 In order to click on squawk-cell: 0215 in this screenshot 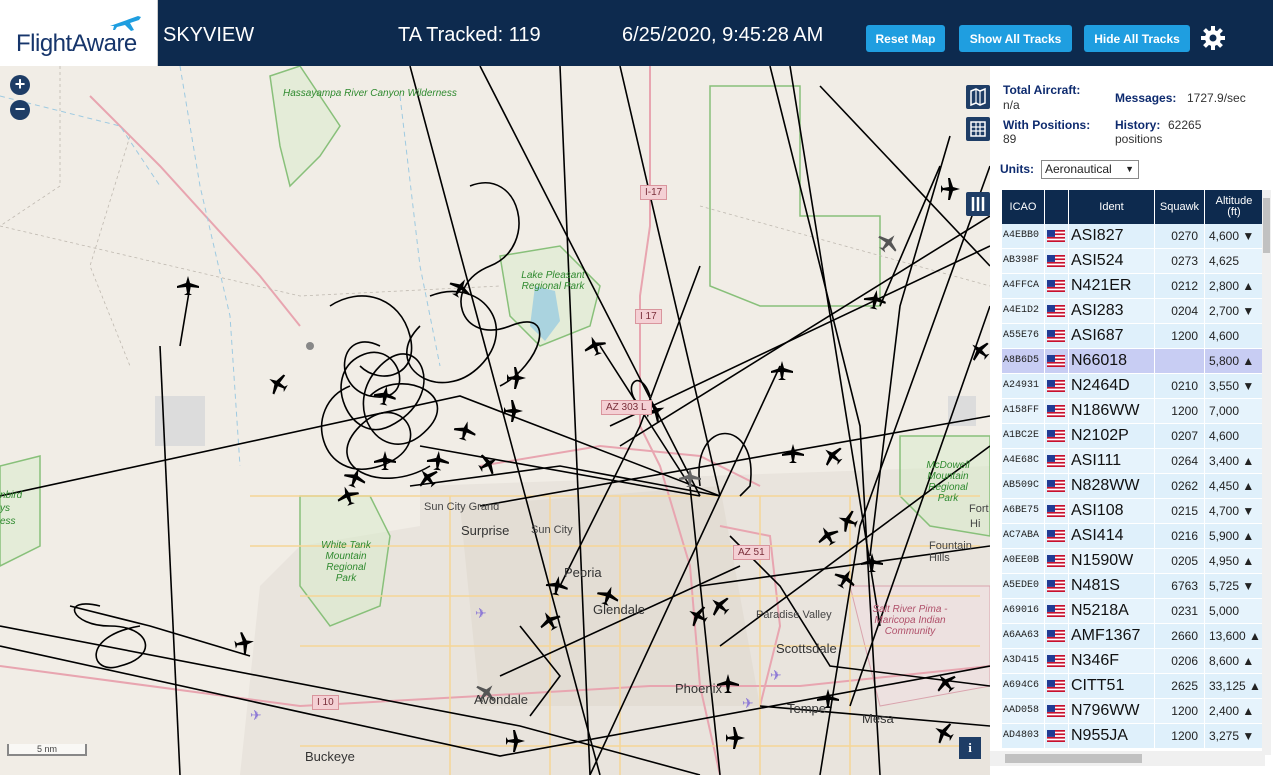, I will do `click(1180, 511)`.